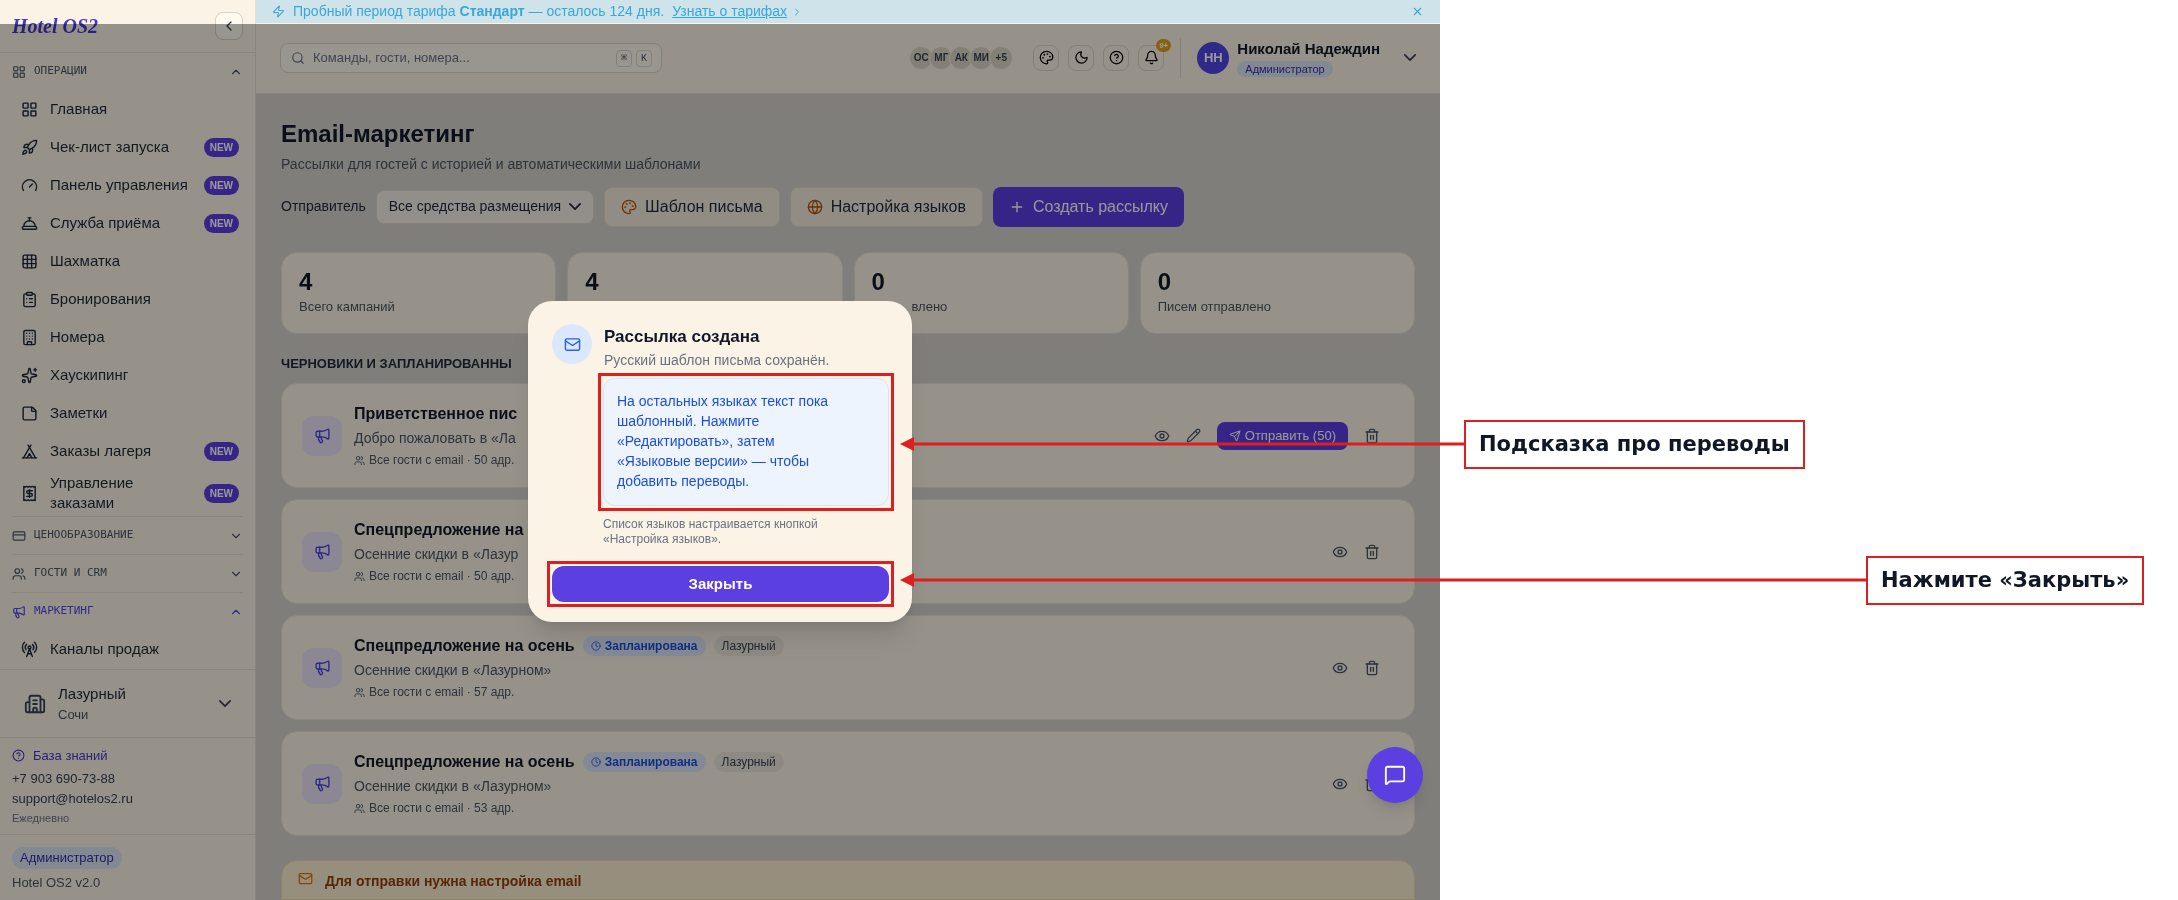 This screenshot has width=2178, height=900. Describe the element at coordinates (436, 414) in the screenshot. I see `campaign-title: Приветственное пис` at that location.